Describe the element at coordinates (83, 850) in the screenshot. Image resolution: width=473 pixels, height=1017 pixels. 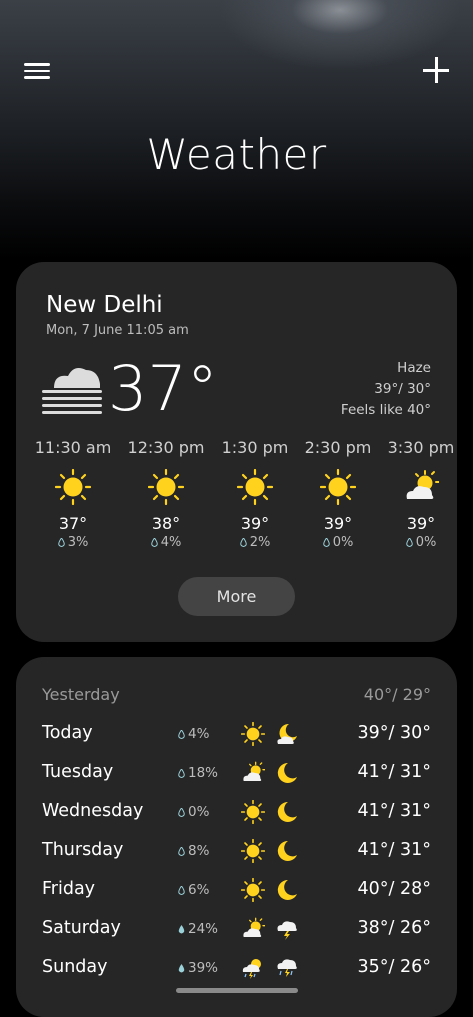
I see `day-name: Thursday` at that location.